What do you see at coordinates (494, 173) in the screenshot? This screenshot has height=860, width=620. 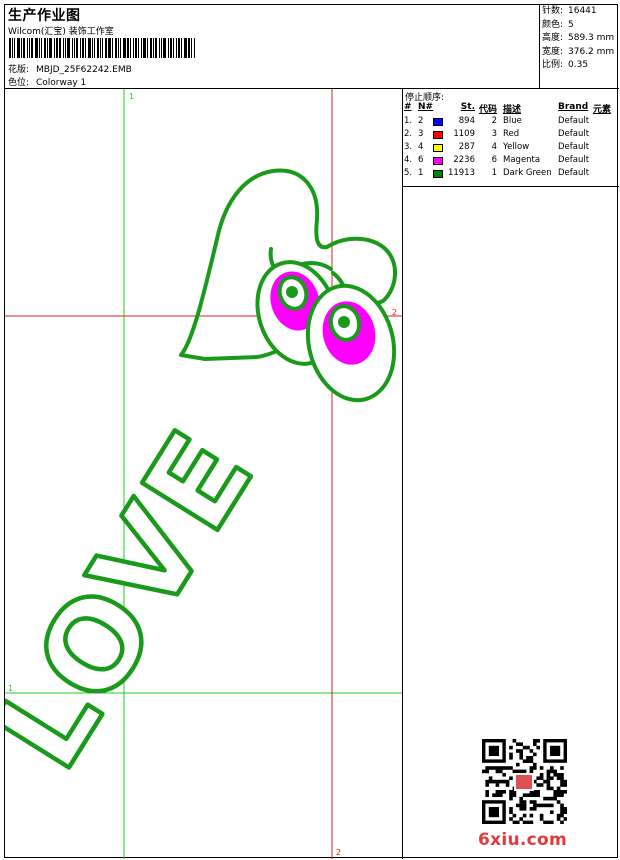 I see `row-code: 1` at bounding box center [494, 173].